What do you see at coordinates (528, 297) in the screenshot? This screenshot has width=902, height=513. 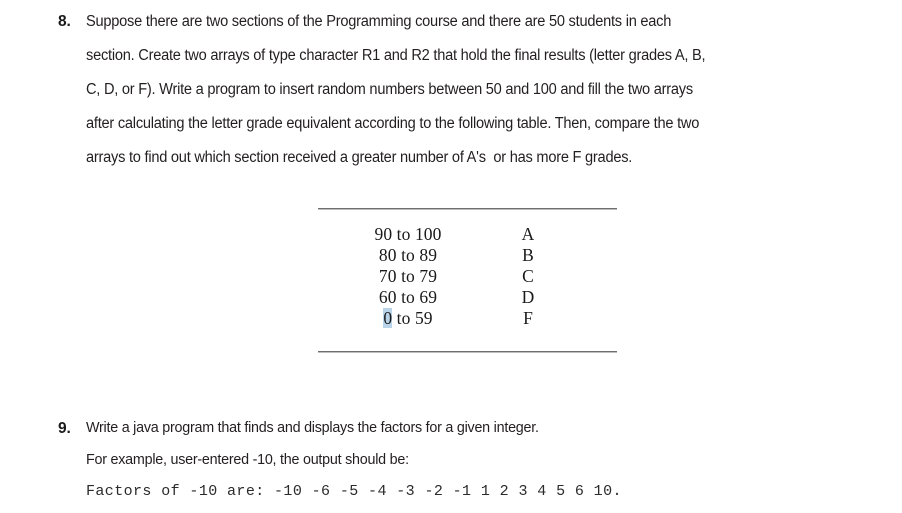 I see `grade-letter-cell: D` at bounding box center [528, 297].